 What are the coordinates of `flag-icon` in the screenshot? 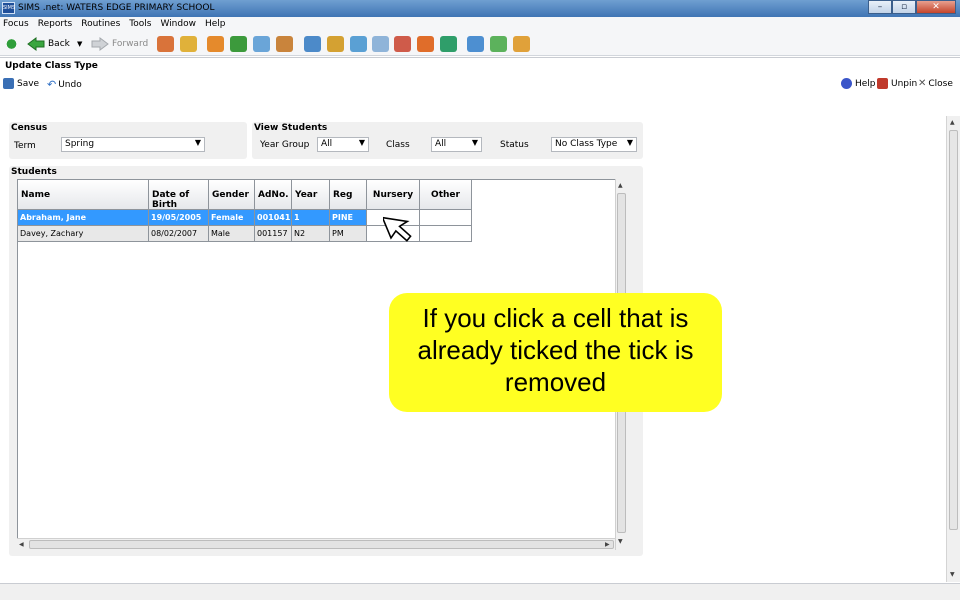 It's located at (238, 44).